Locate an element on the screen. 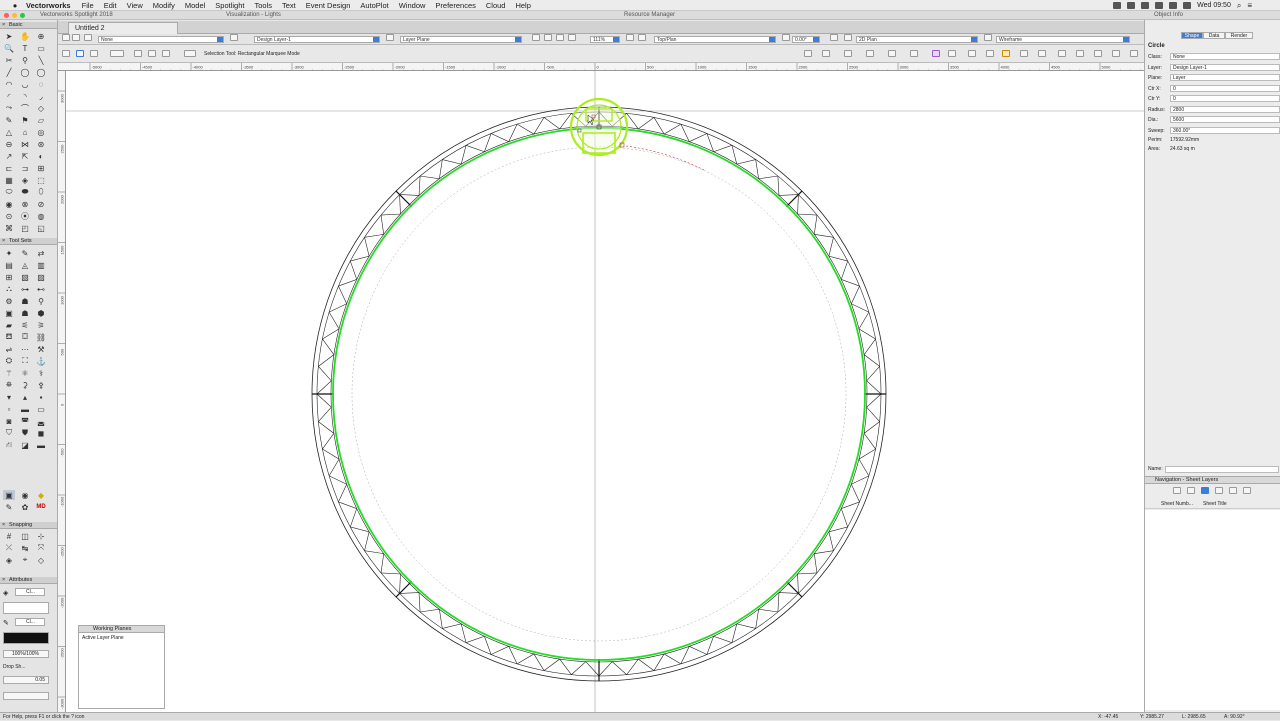 This screenshot has height=721, width=1280. basic-tool-icon: ⊕ is located at coordinates (41, 36).